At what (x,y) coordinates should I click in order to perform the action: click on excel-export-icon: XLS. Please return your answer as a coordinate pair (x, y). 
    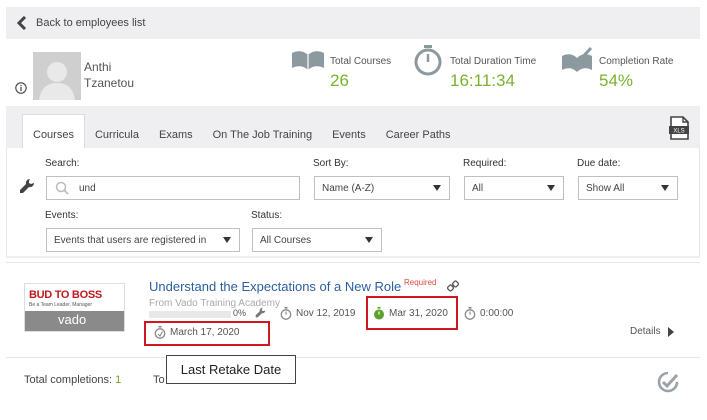
    Looking at the image, I should click on (679, 128).